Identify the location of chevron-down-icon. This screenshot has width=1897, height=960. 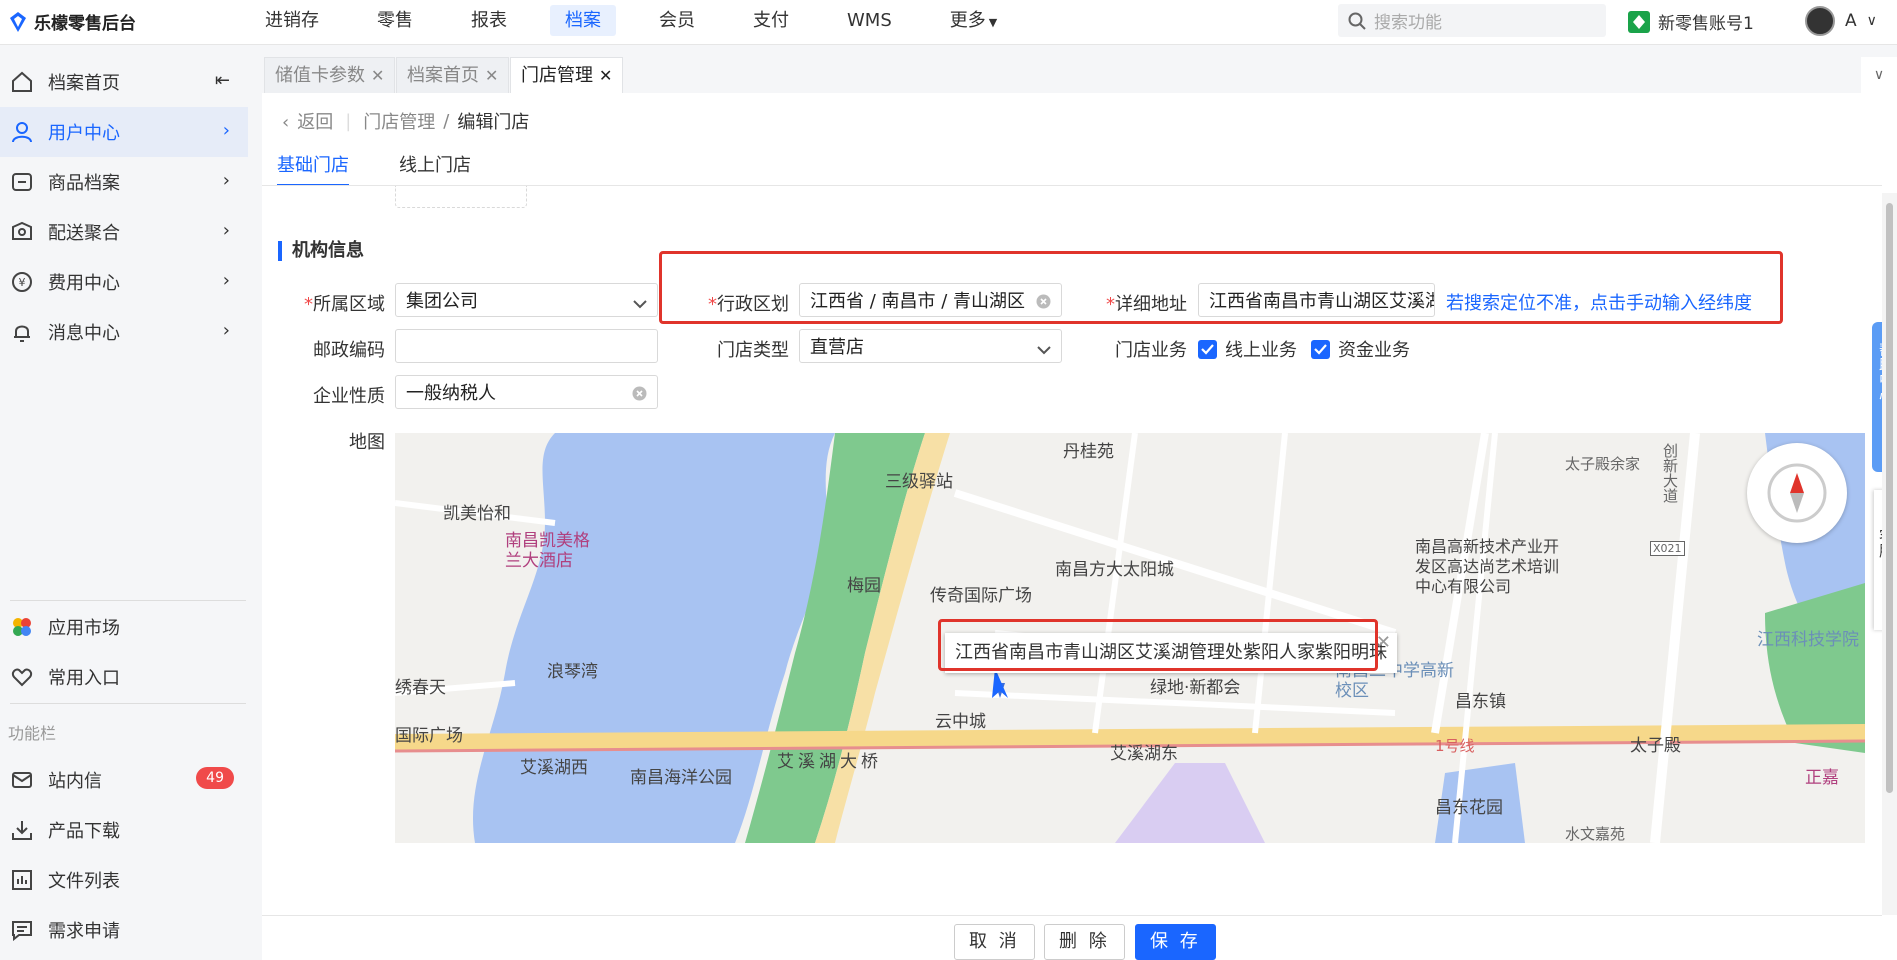
(1044, 349).